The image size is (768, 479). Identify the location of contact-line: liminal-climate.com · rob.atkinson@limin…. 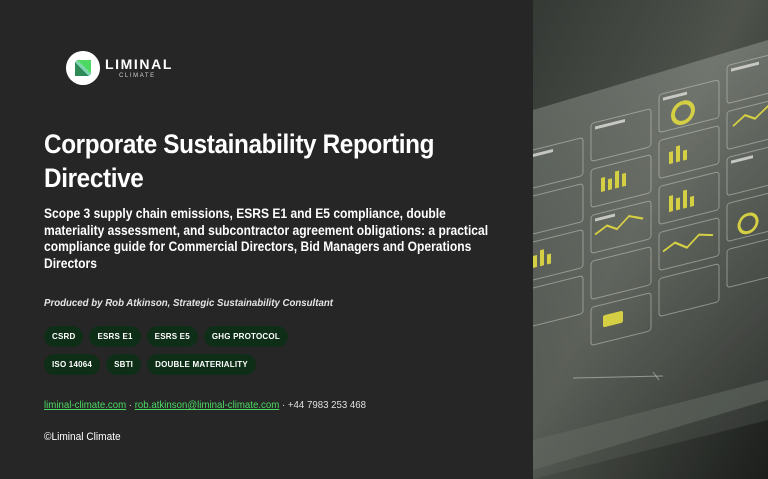
(205, 405).